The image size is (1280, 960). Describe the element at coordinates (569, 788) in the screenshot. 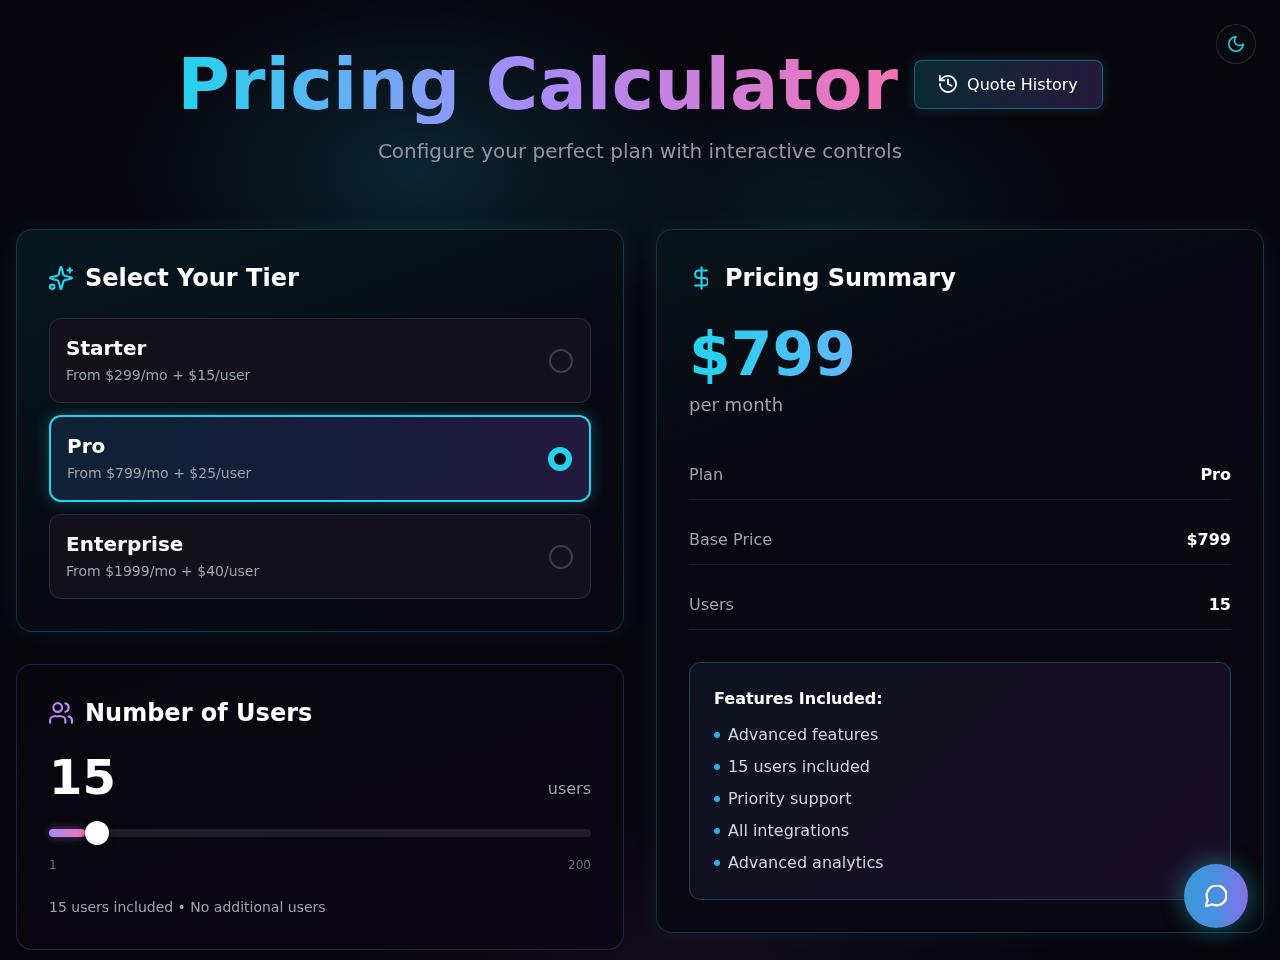

I see `user-unit-label: users` at that location.